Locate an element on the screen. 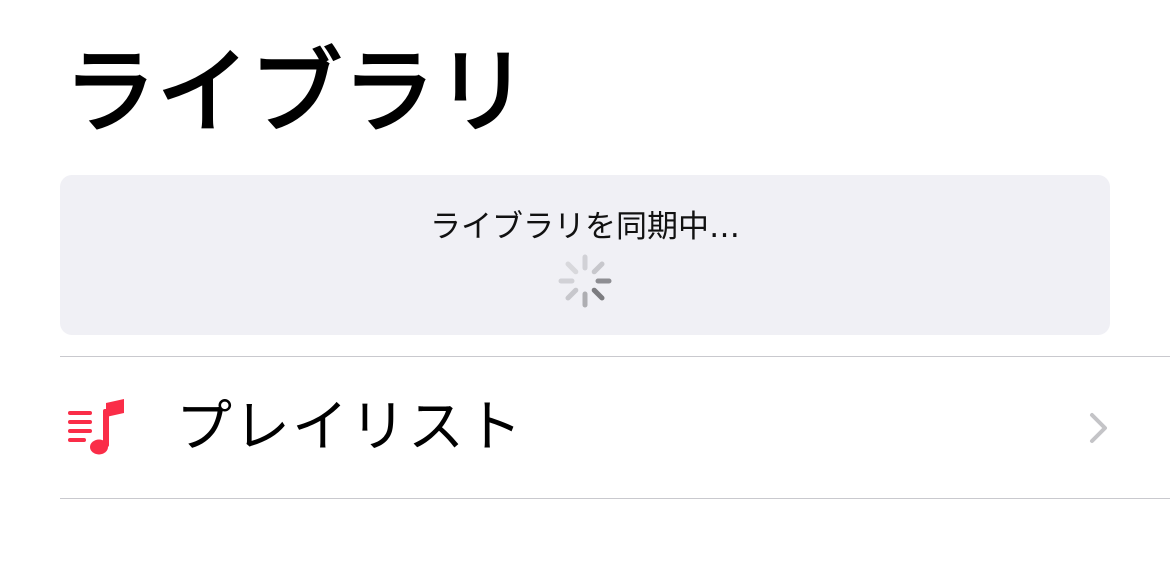 The image size is (1170, 580). chevron-right-icon is located at coordinates (1098, 428).